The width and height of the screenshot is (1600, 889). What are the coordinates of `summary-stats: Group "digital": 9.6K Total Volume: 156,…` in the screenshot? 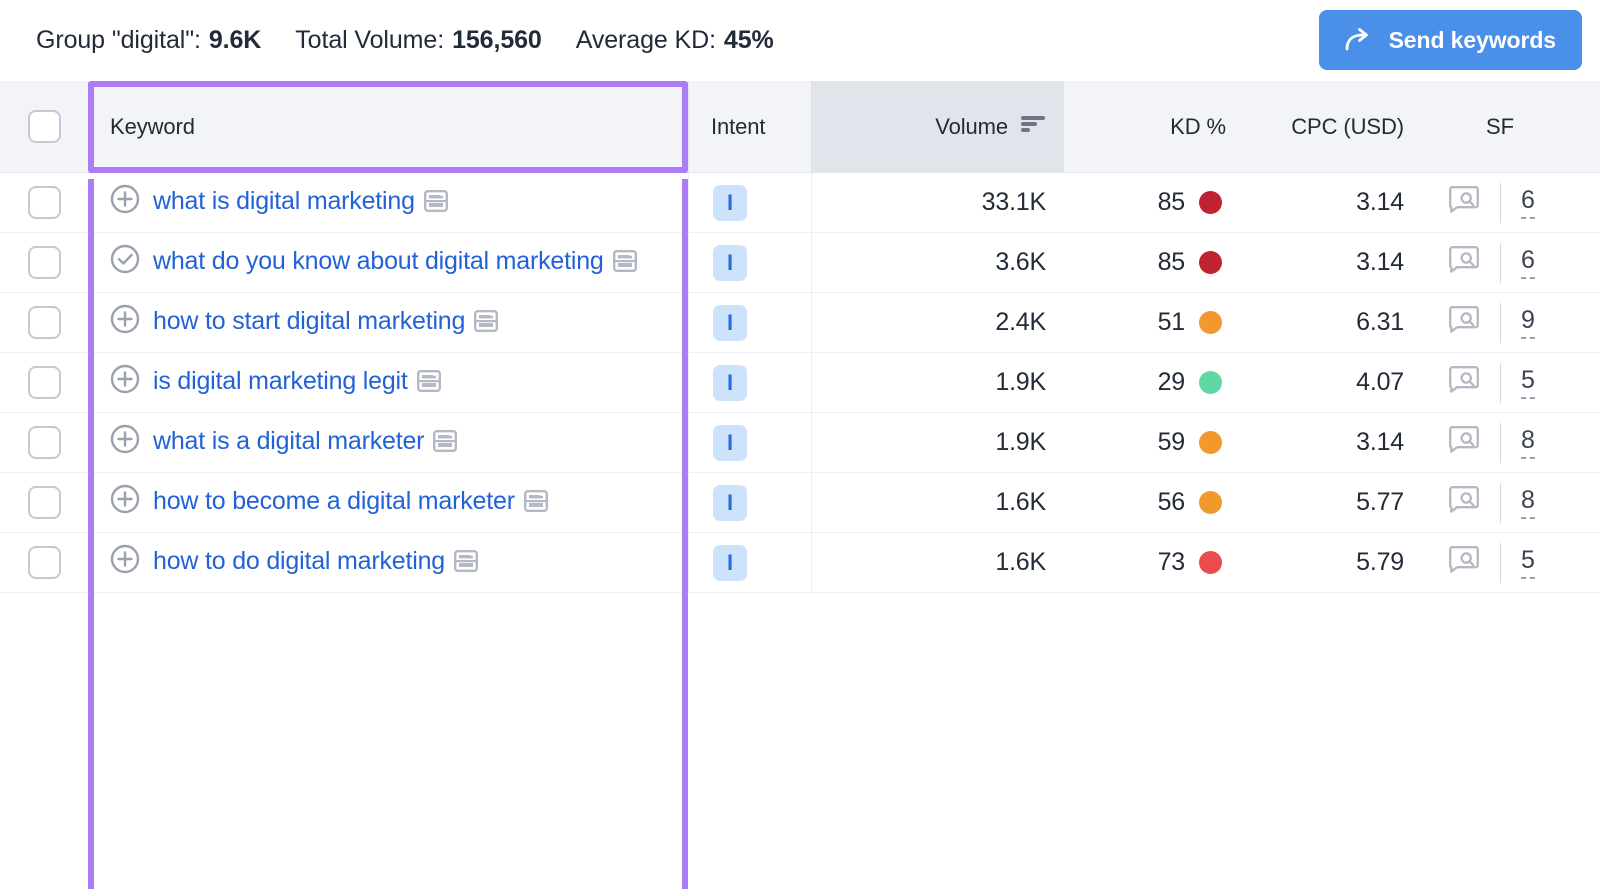 It's located at (405, 40).